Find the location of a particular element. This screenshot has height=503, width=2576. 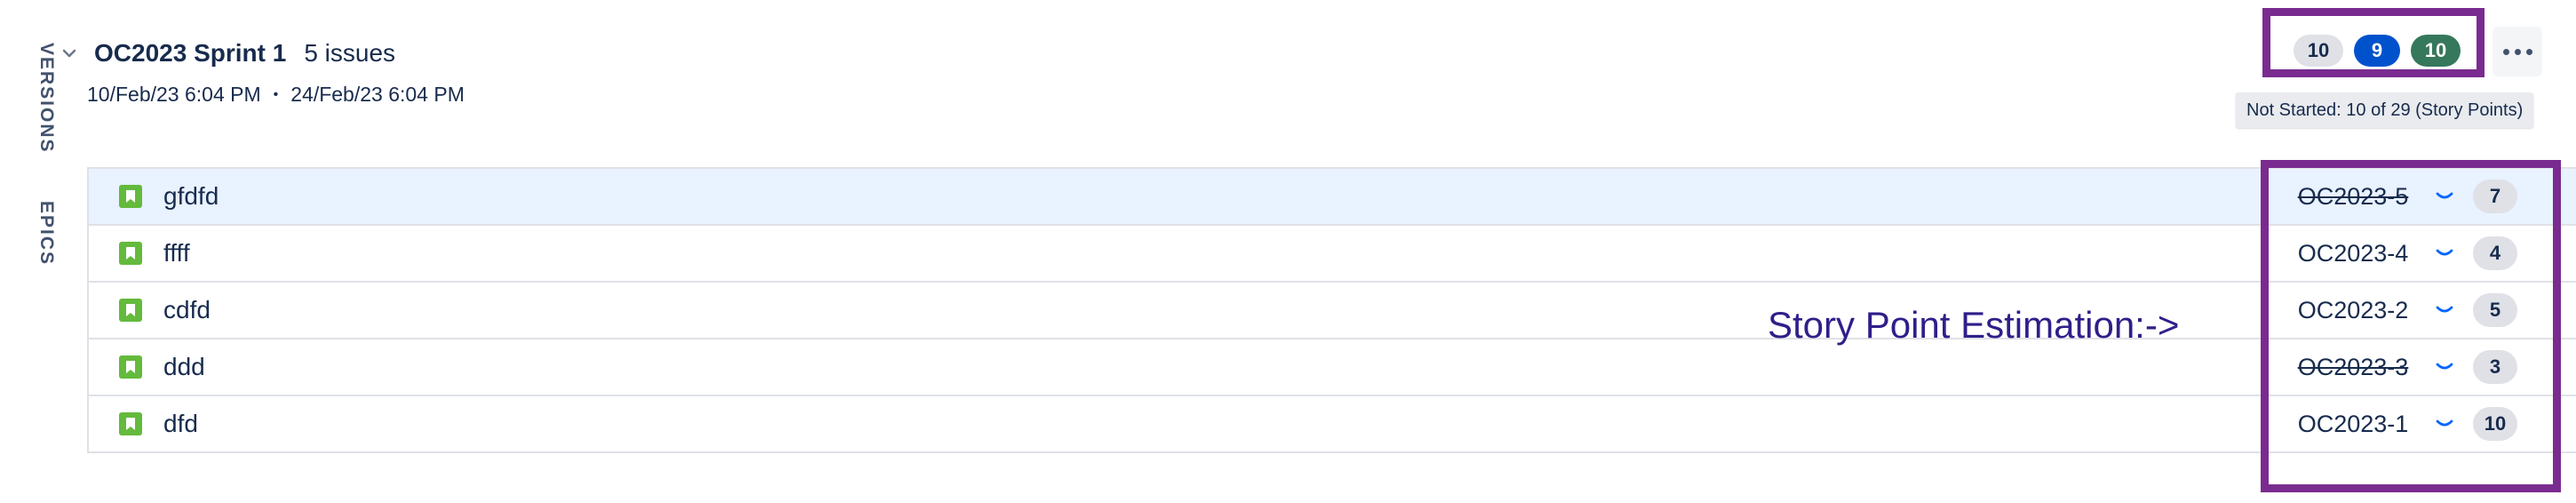

issue-row: ddd OC2023-3 3 is located at coordinates (1331, 367).